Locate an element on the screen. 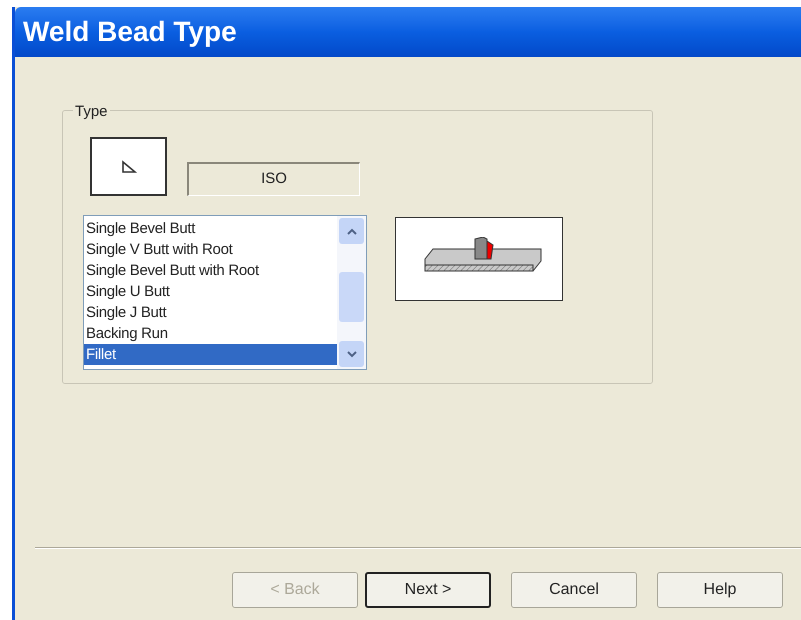 The width and height of the screenshot is (801, 620). list-item: Fillet is located at coordinates (210, 354).